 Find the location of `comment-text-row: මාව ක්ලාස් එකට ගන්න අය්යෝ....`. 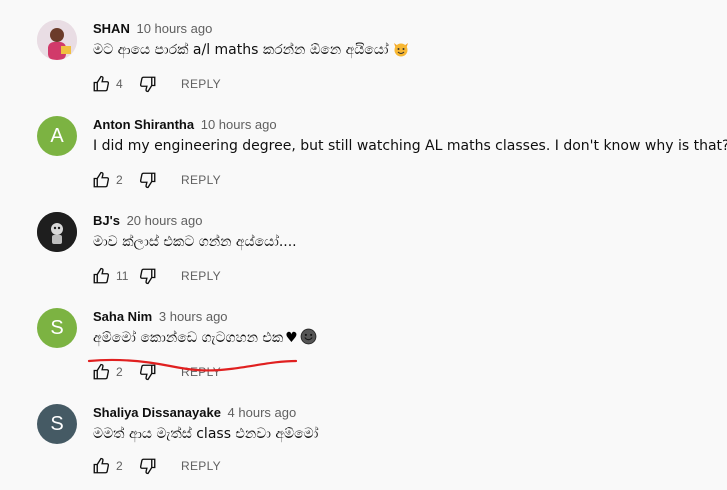

comment-text-row: මාව ක්ලාස් එකට ගන්න අය්යෝ.... is located at coordinates (195, 242).